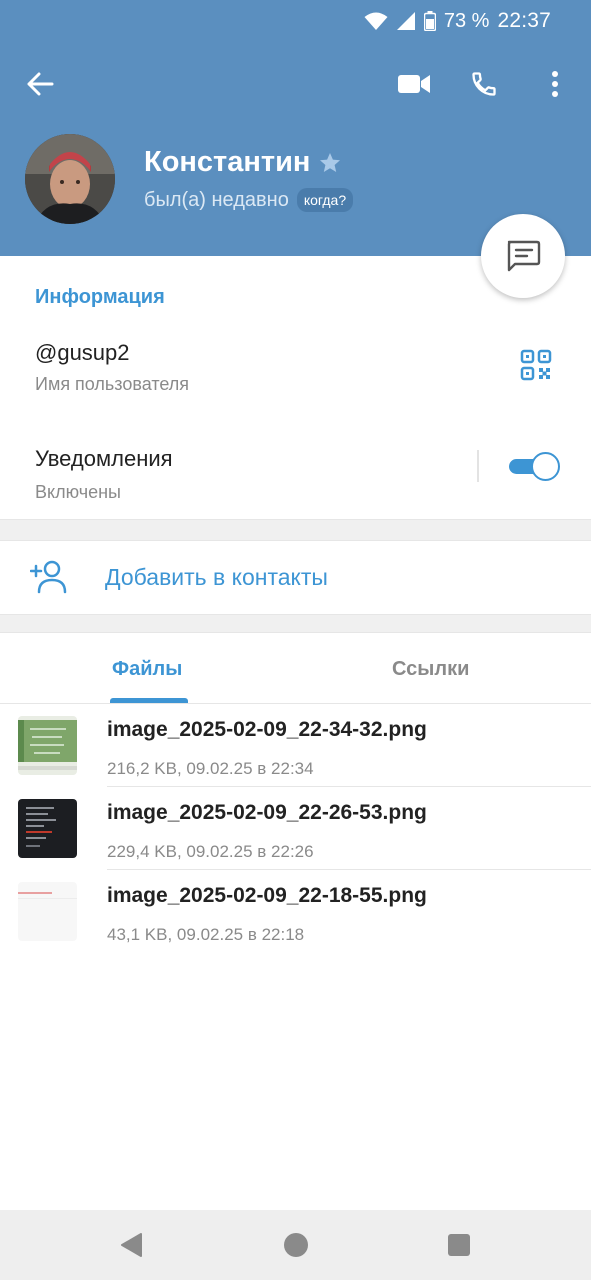  Describe the element at coordinates (216, 577) in the screenshot. I see `add-contact-label: Добавить в контакты` at that location.